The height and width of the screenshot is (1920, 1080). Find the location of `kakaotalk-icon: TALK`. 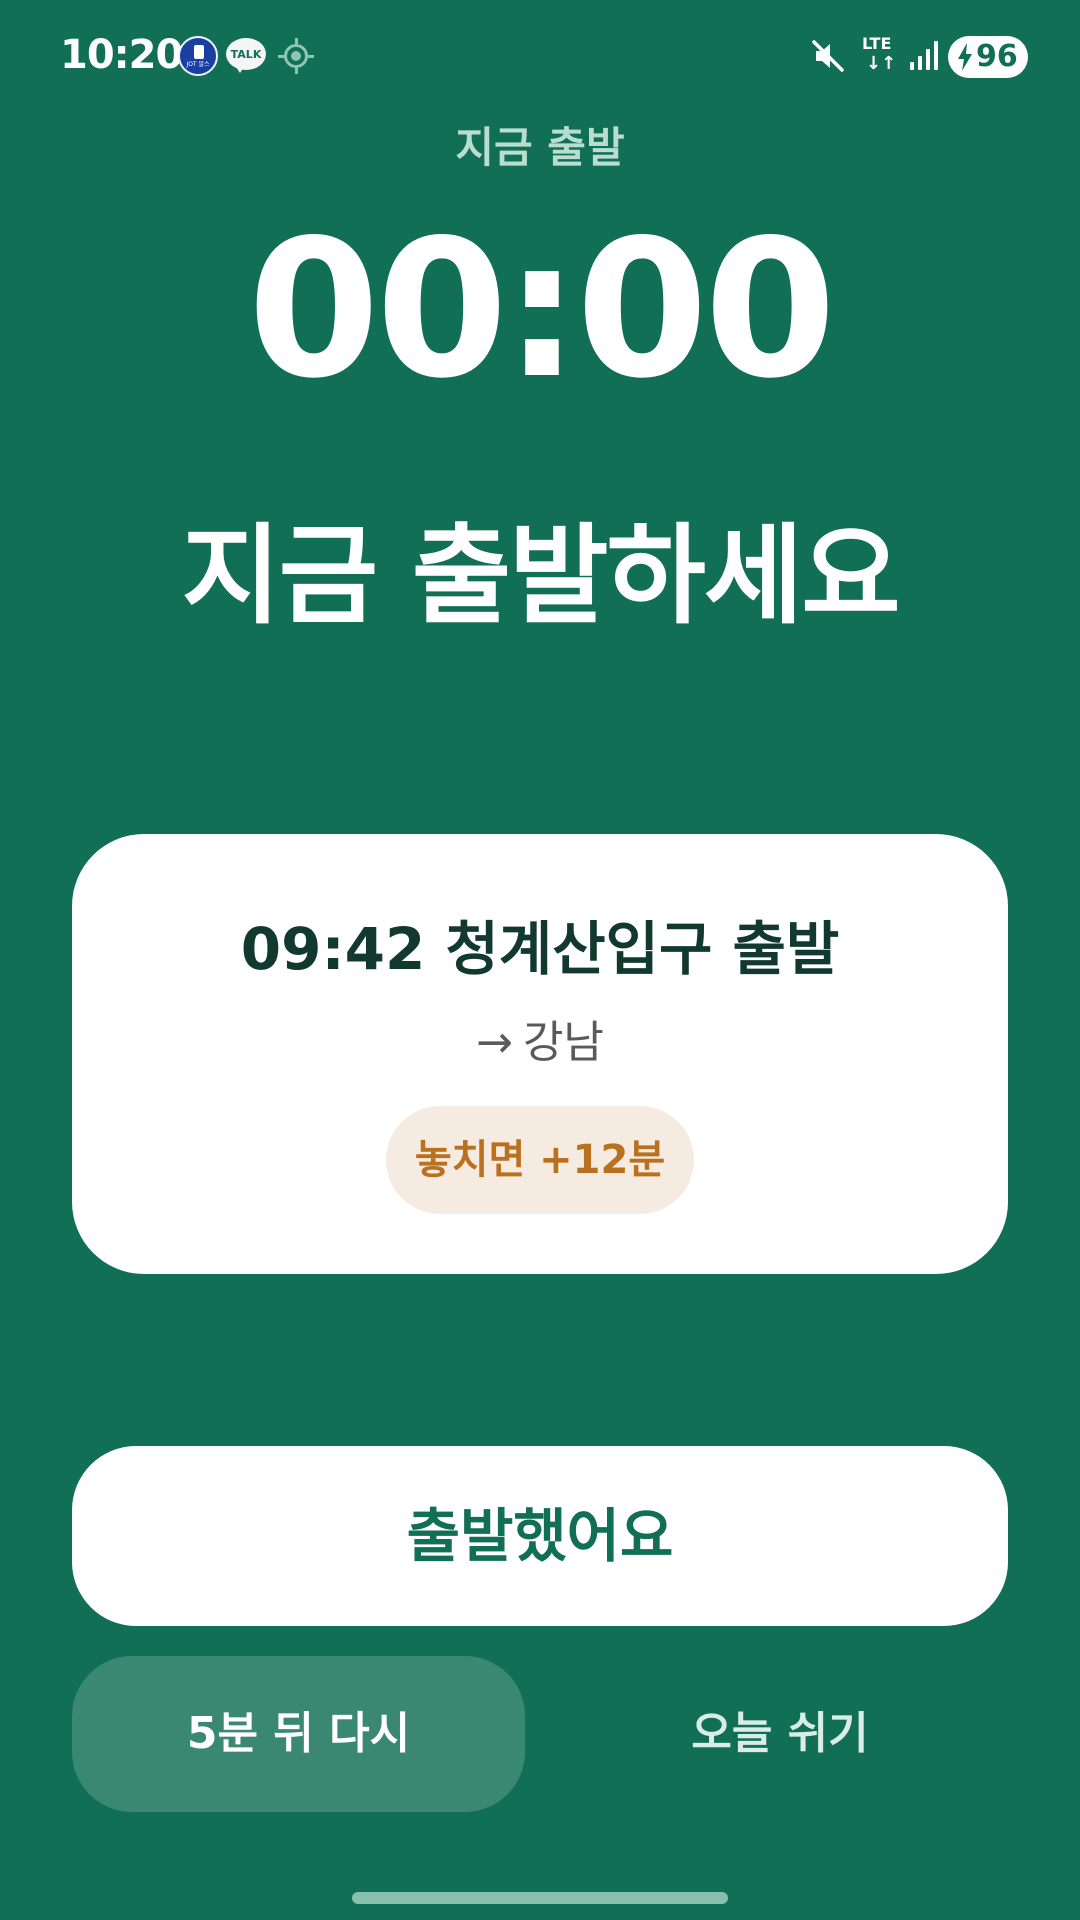

kakaotalk-icon: TALK is located at coordinates (246, 56).